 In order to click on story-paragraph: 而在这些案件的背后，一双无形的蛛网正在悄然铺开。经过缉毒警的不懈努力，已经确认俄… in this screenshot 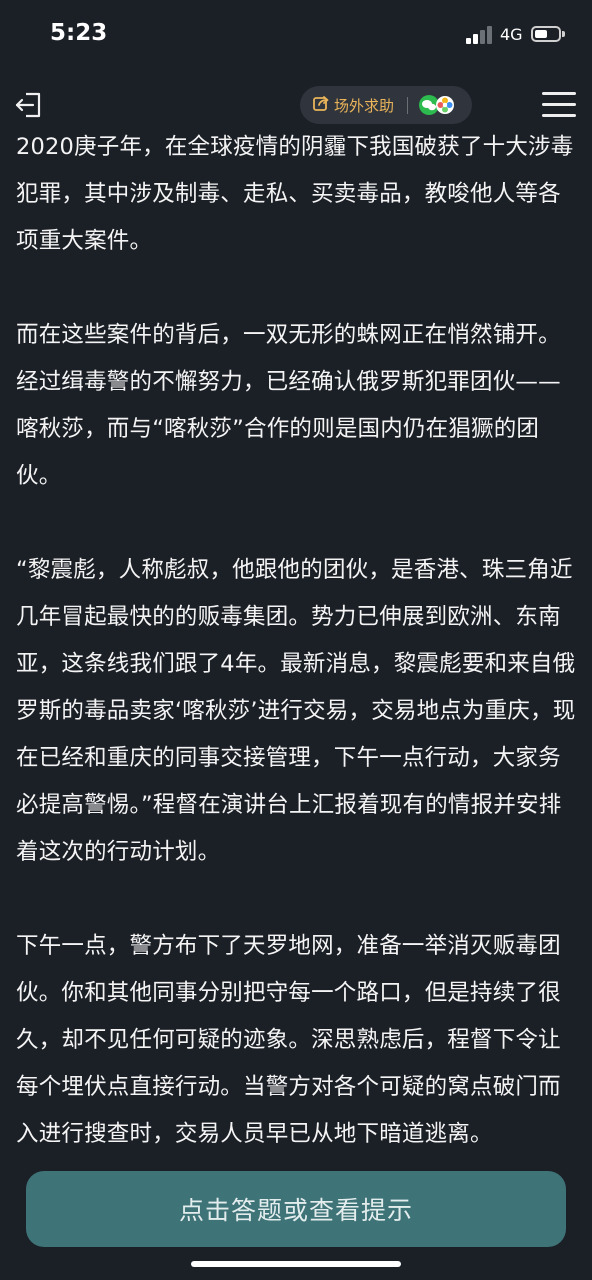, I will do `click(288, 405)`.